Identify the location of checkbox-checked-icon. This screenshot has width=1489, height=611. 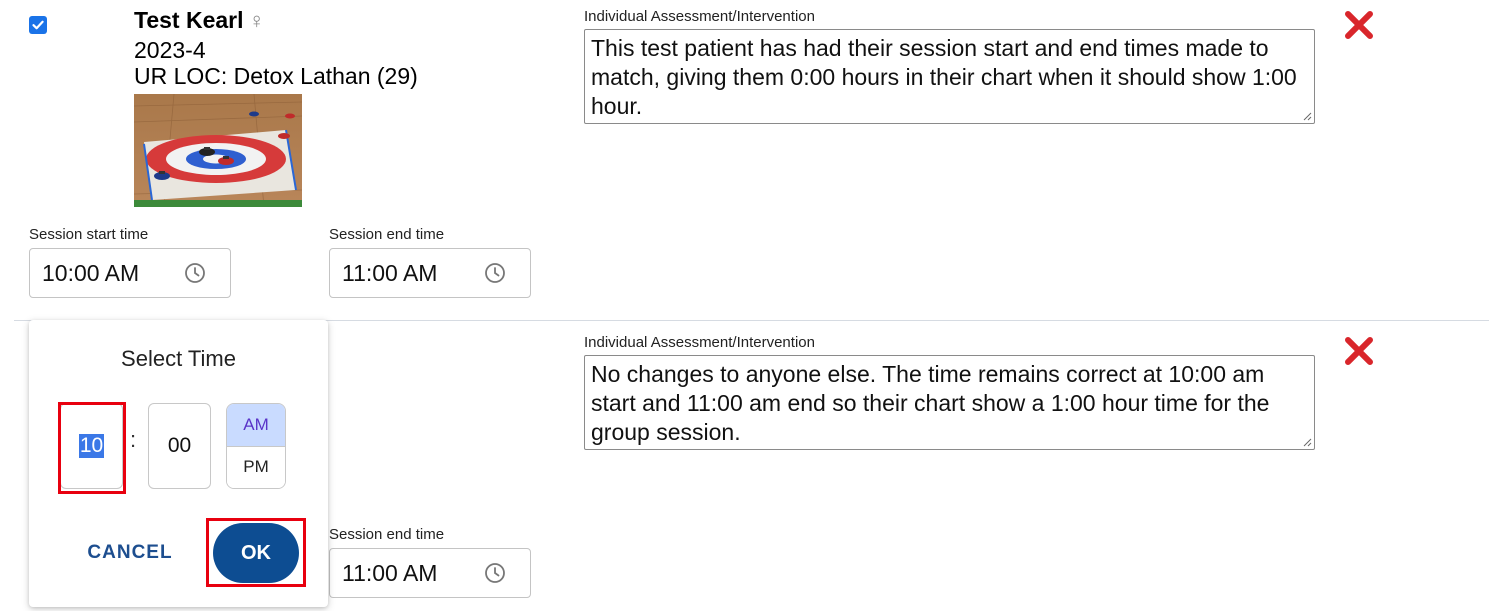
(38, 25).